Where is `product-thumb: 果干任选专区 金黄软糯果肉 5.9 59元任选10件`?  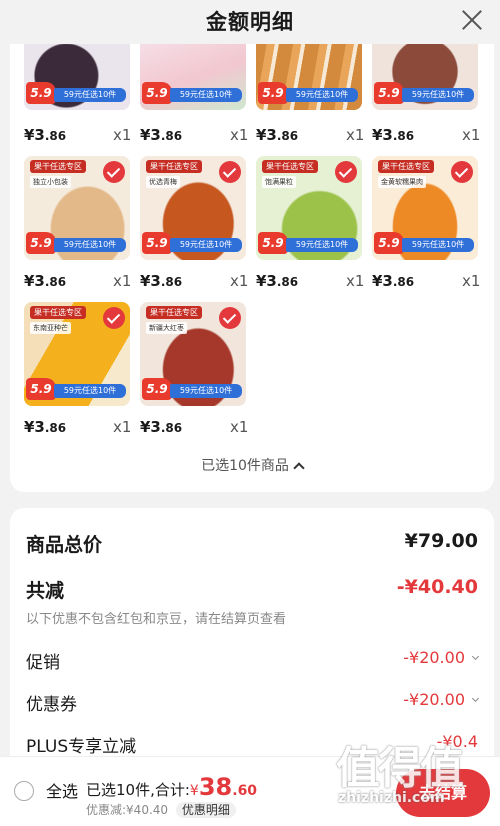
product-thumb: 果干任选专区 金黄软糯果肉 5.9 59元任选10件 is located at coordinates (425, 208).